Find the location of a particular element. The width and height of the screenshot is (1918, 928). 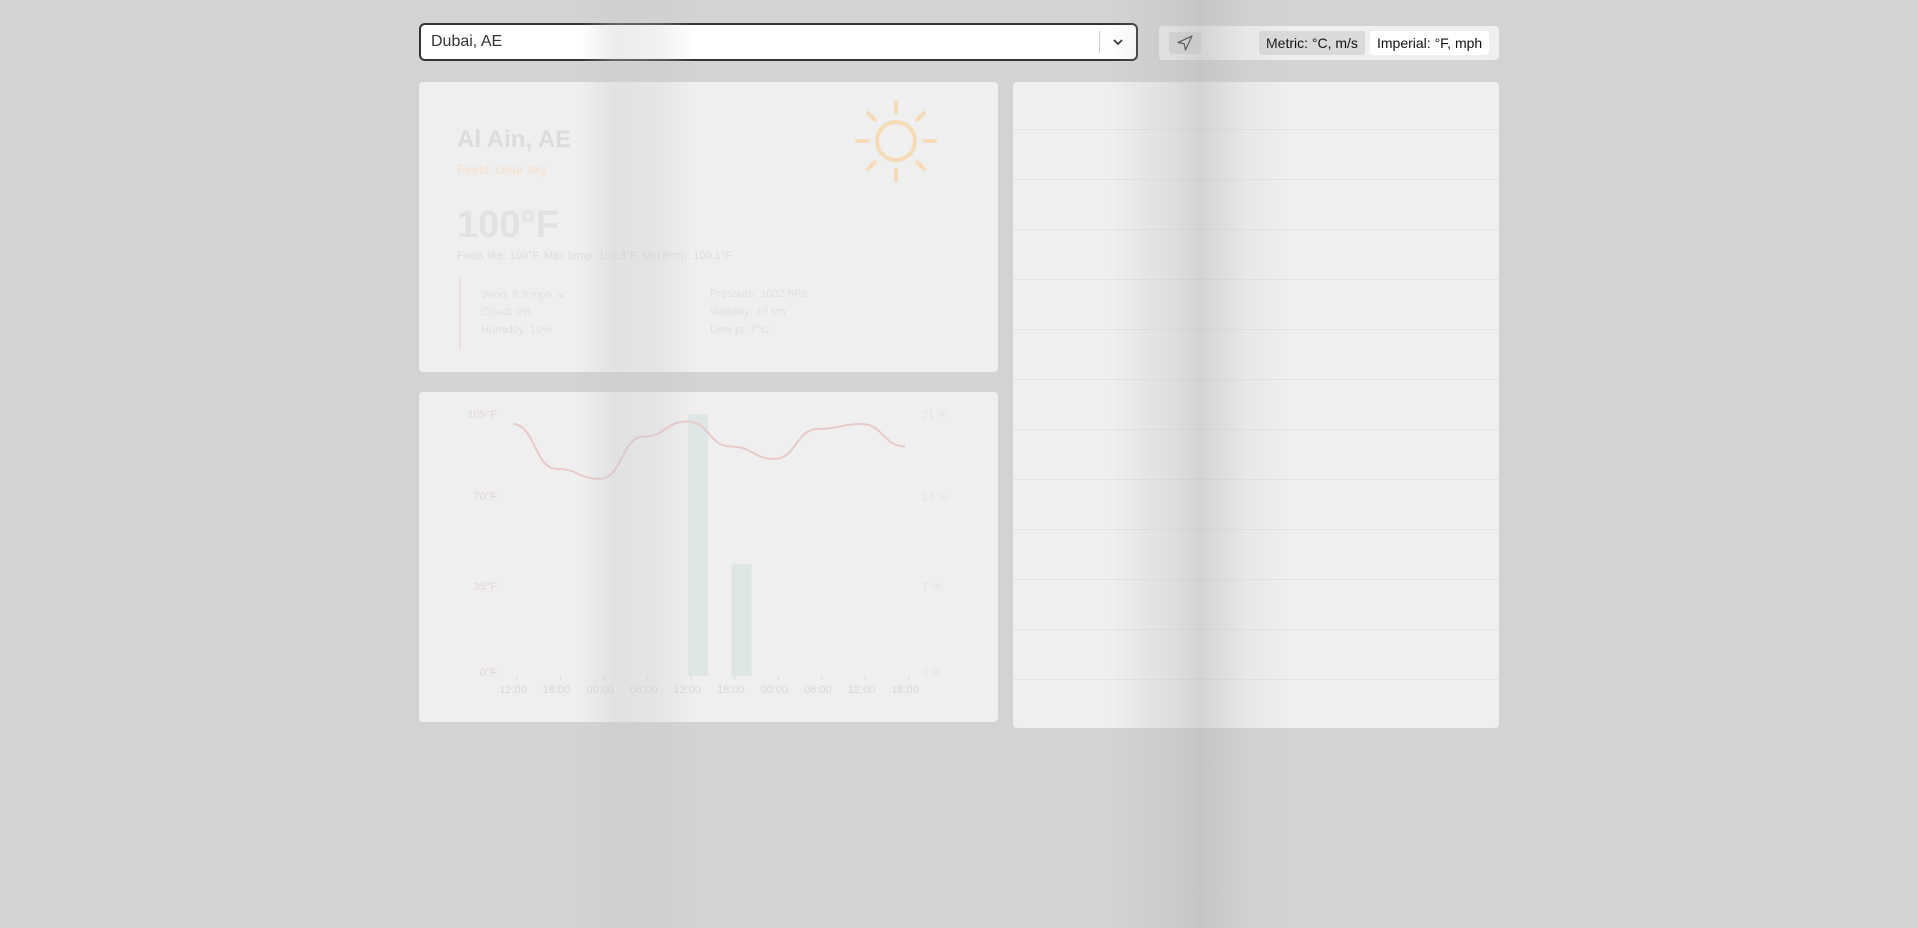

detail-wind: Wind: 8.3 mph ↘ is located at coordinates (523, 295).